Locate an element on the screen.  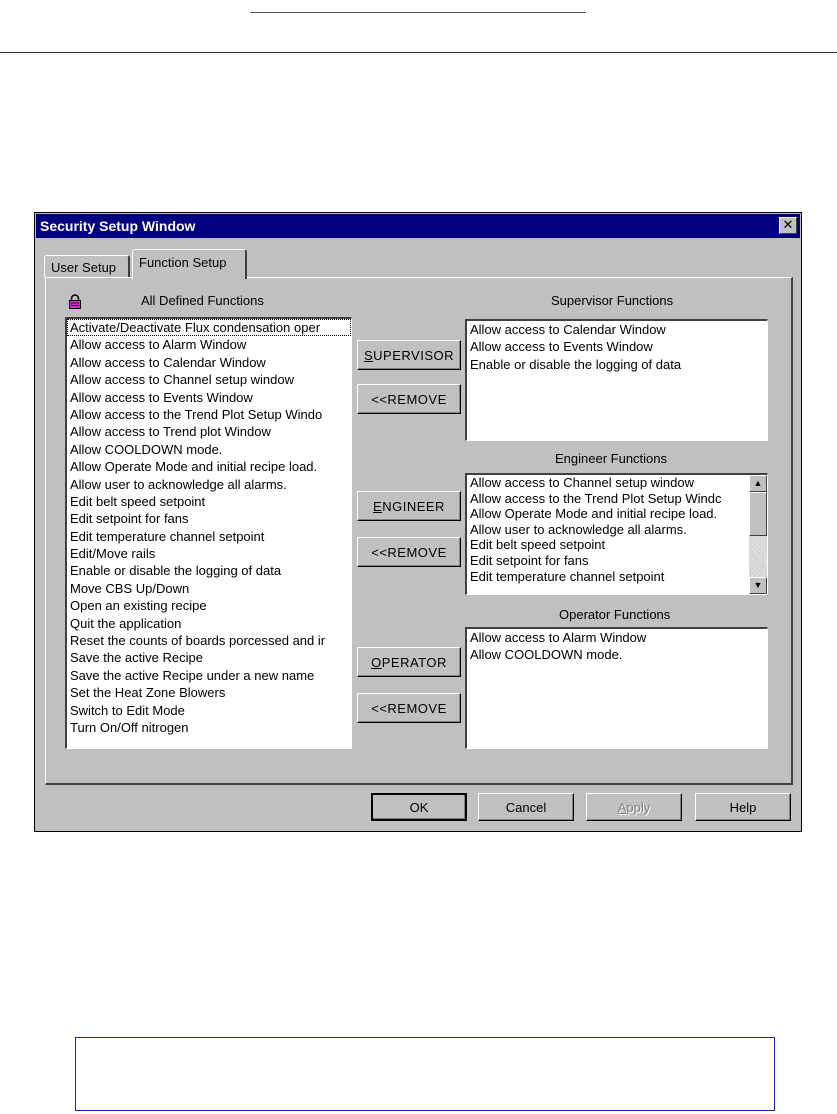
ok-button: OK is located at coordinates (419, 807).